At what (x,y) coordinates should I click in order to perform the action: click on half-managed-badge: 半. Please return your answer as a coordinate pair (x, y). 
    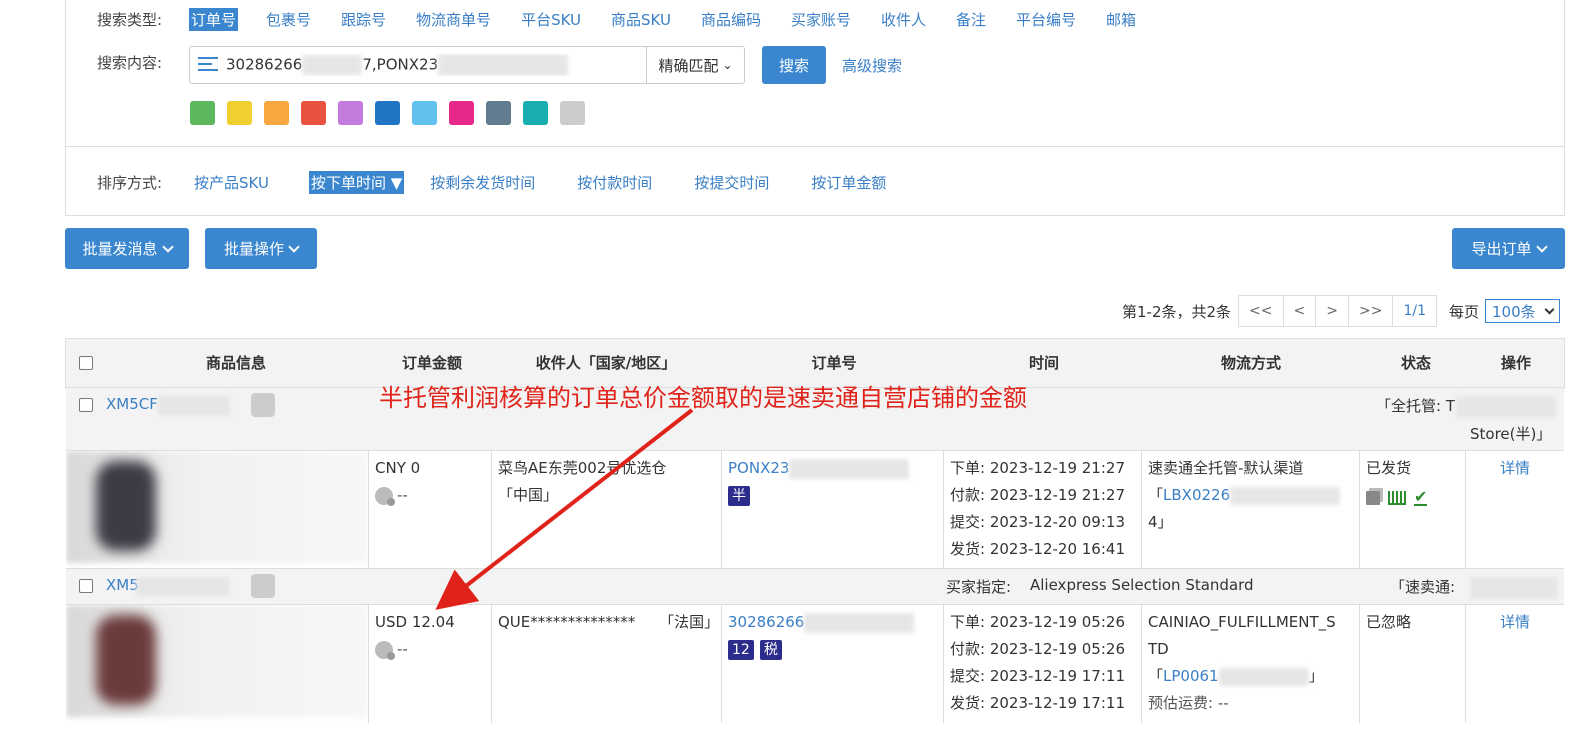
    Looking at the image, I should click on (739, 496).